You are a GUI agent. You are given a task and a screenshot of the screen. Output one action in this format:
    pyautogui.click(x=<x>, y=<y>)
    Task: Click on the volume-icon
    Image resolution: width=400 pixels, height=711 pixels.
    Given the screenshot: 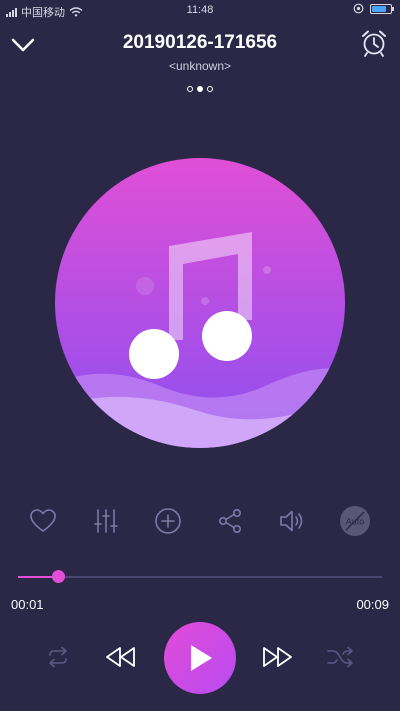 What is the action you would take?
    pyautogui.click(x=291, y=521)
    